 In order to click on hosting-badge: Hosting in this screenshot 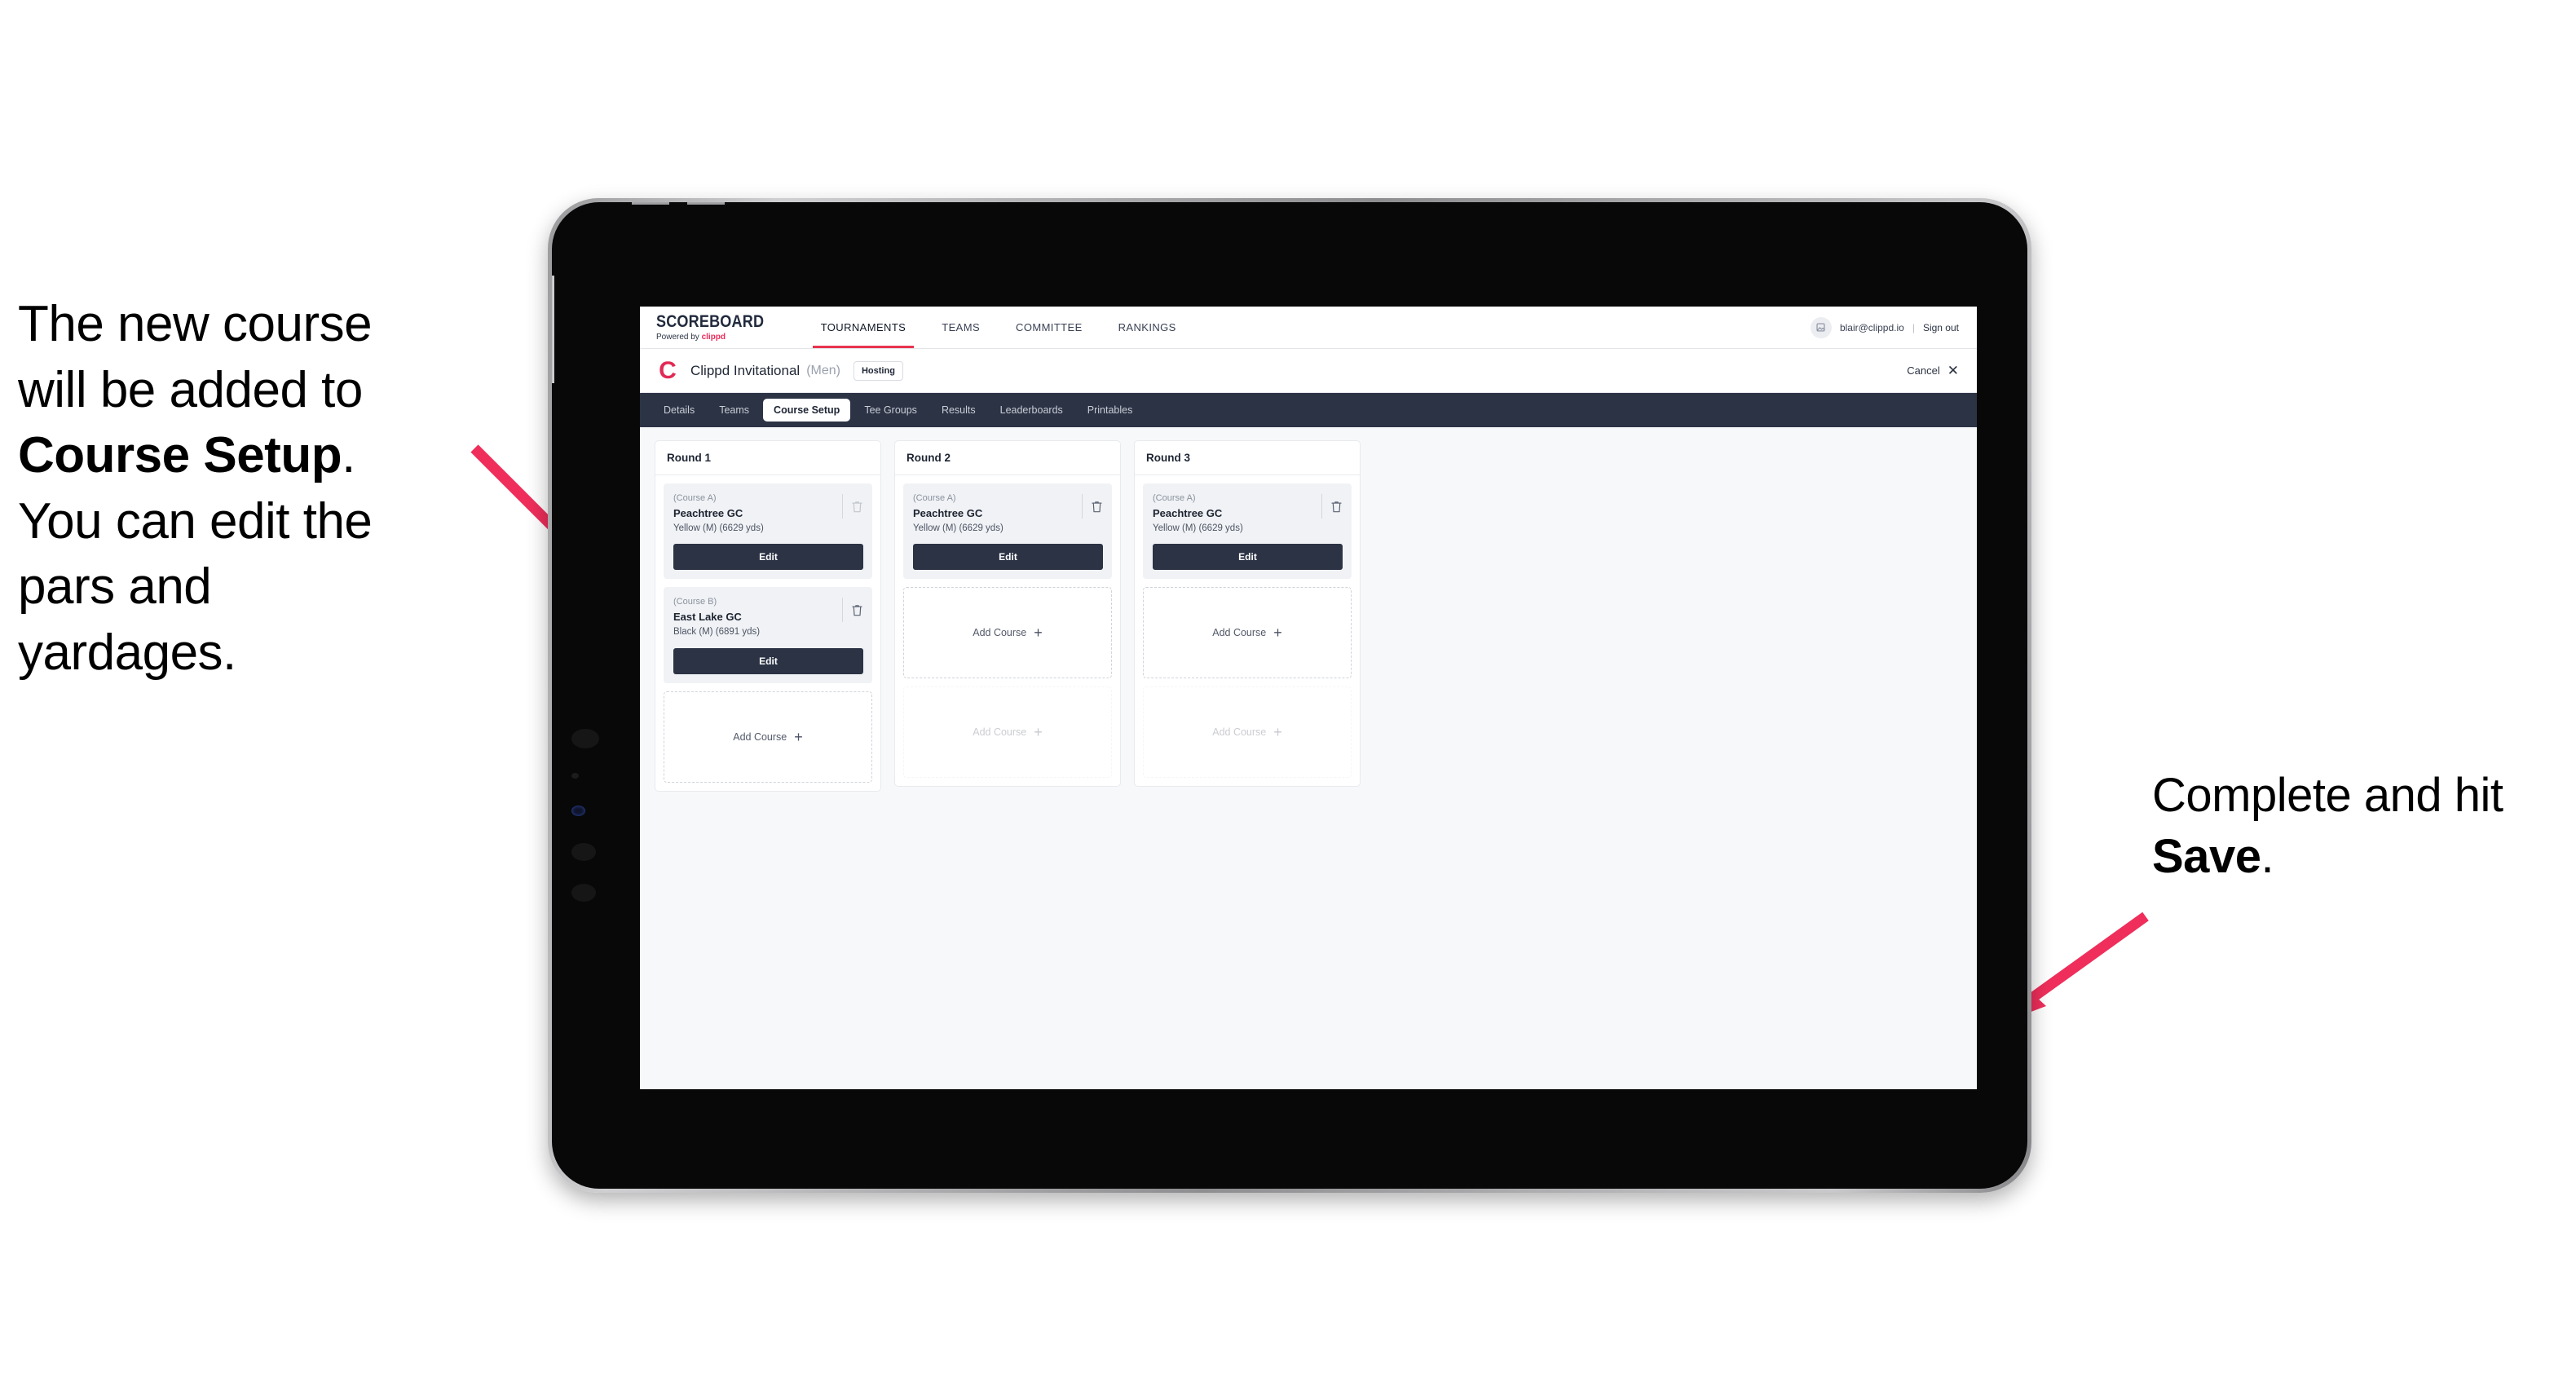, I will do `click(878, 370)`.